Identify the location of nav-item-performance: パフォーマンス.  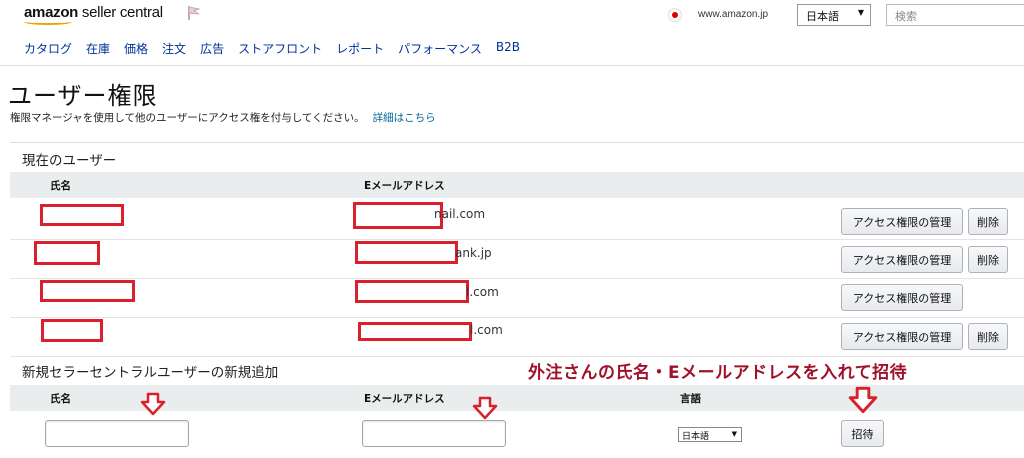
(440, 48).